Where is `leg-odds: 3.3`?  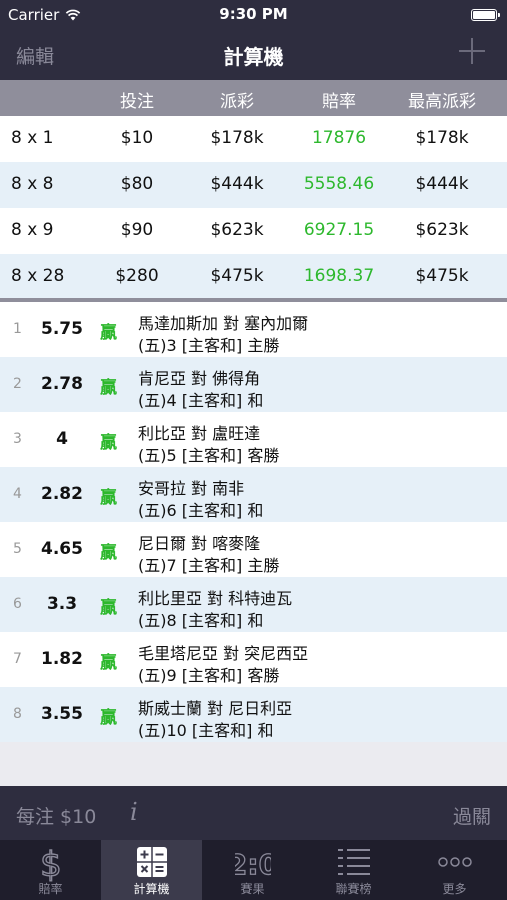 leg-odds: 3.3 is located at coordinates (62, 604).